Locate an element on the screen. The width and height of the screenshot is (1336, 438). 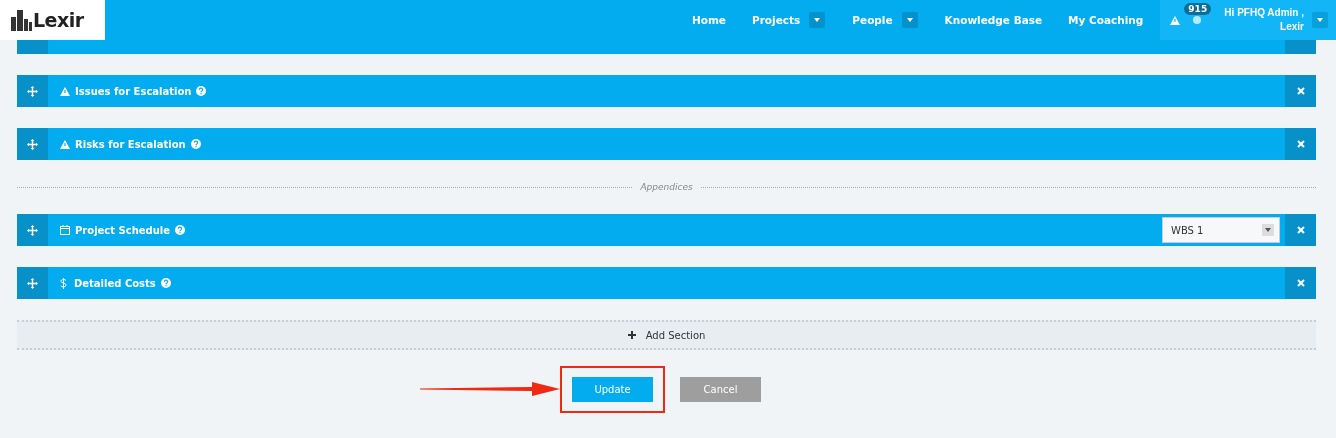
divider-label: Appendices is located at coordinates (666, 187).